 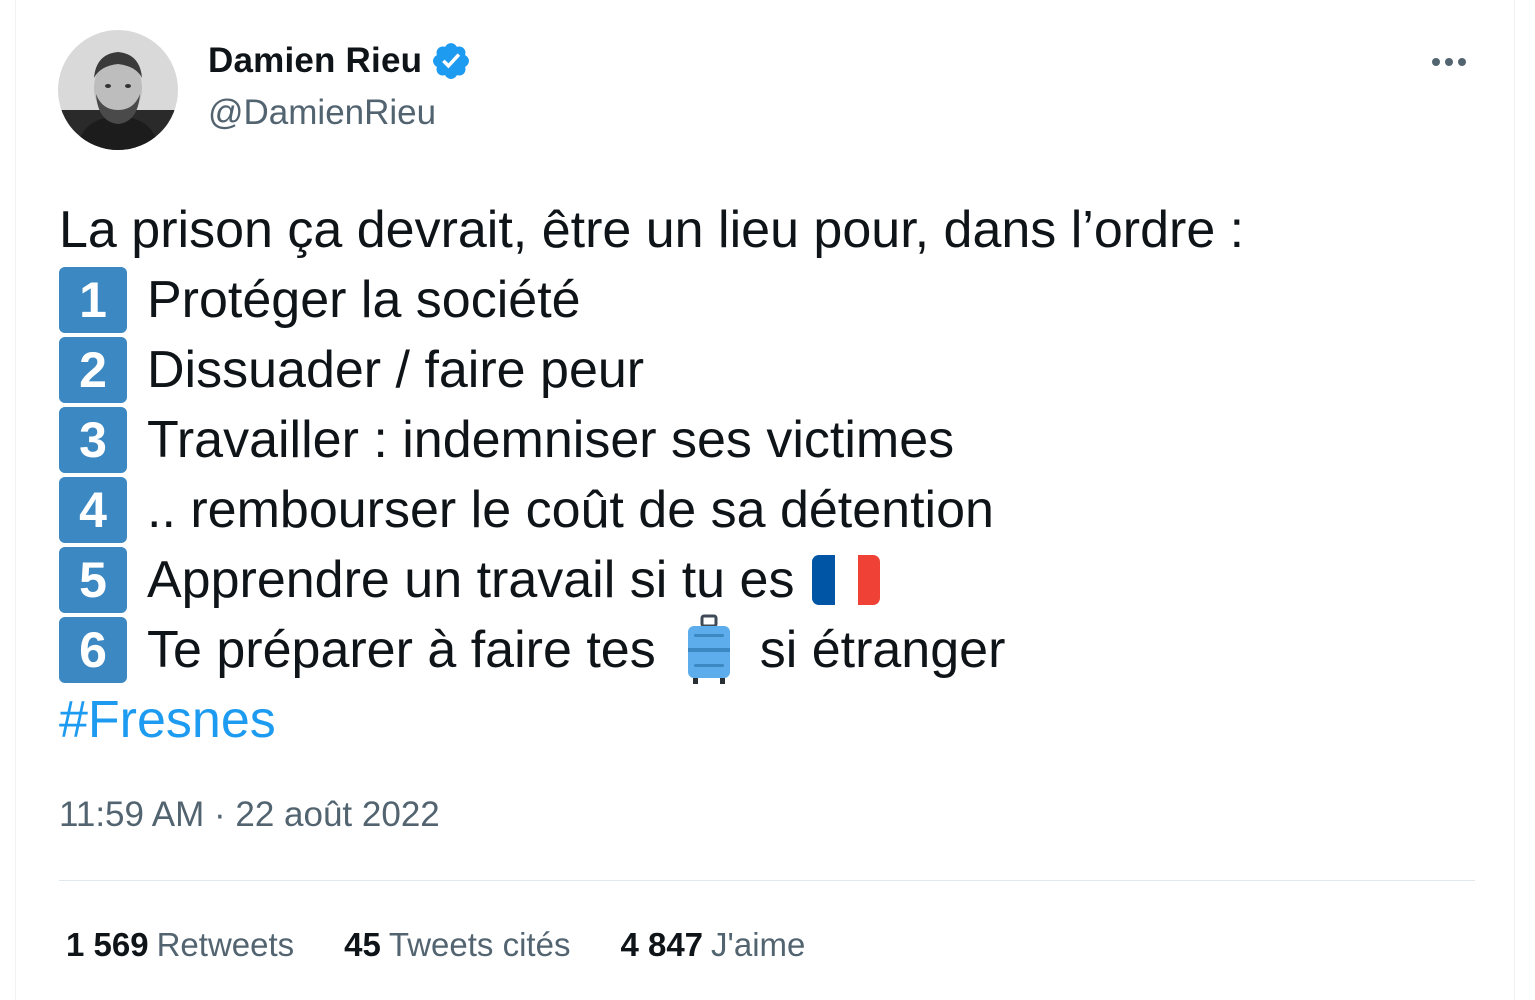 I want to click on list-item: 6 Te préparer à faire tes si étranger, so click(x=769, y=649).